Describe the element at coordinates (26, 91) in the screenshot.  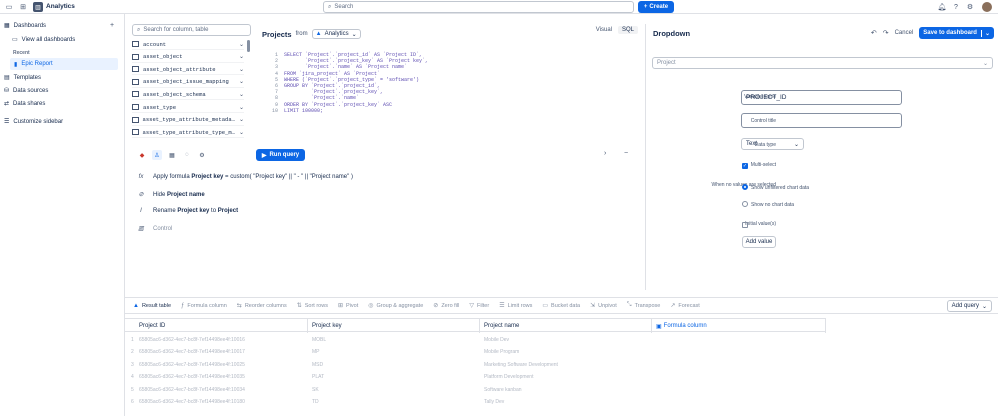
I see `sidebar-item-data-sources: ⛁ Data sources` at that location.